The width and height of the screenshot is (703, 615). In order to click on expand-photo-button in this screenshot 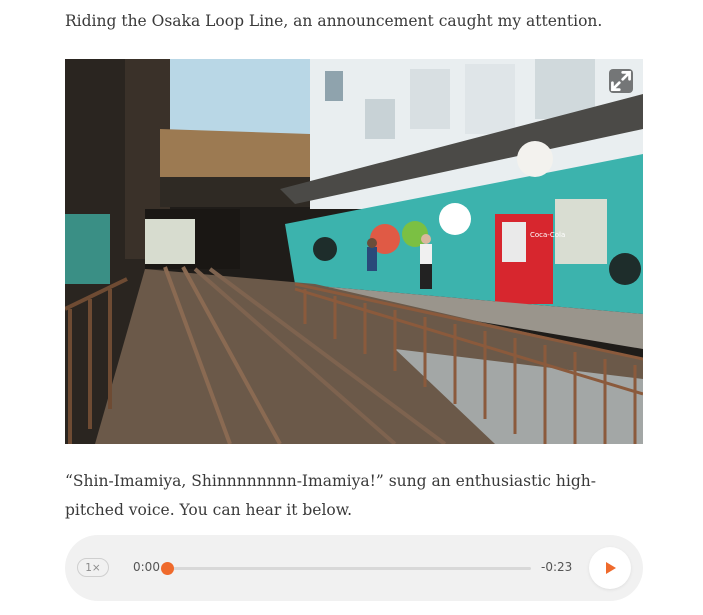, I will do `click(621, 81)`.